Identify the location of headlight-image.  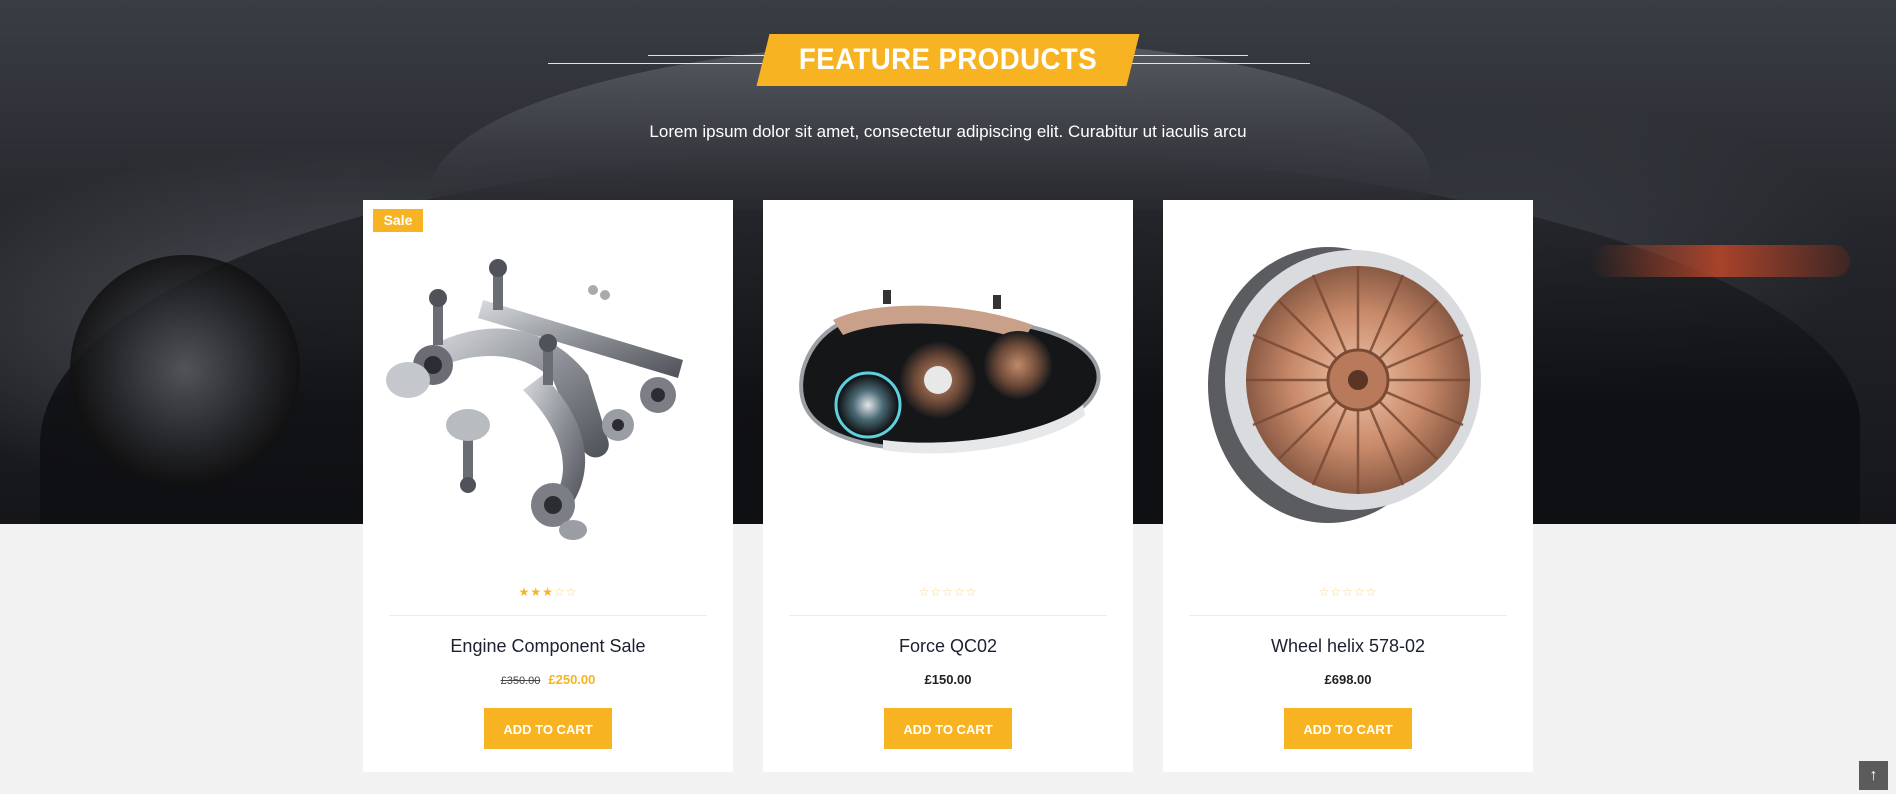
(950, 372).